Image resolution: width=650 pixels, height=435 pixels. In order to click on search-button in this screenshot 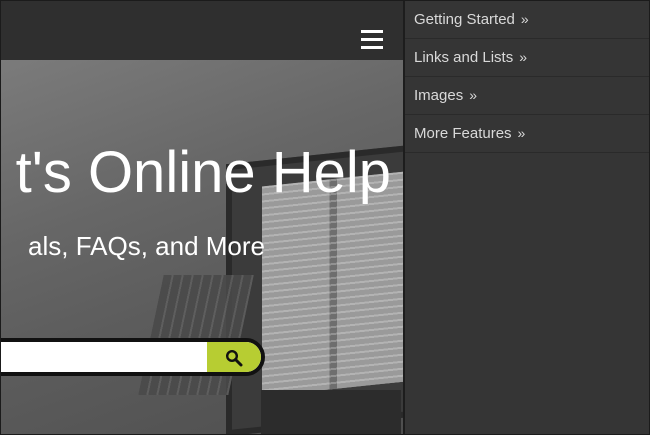, I will do `click(234, 357)`.